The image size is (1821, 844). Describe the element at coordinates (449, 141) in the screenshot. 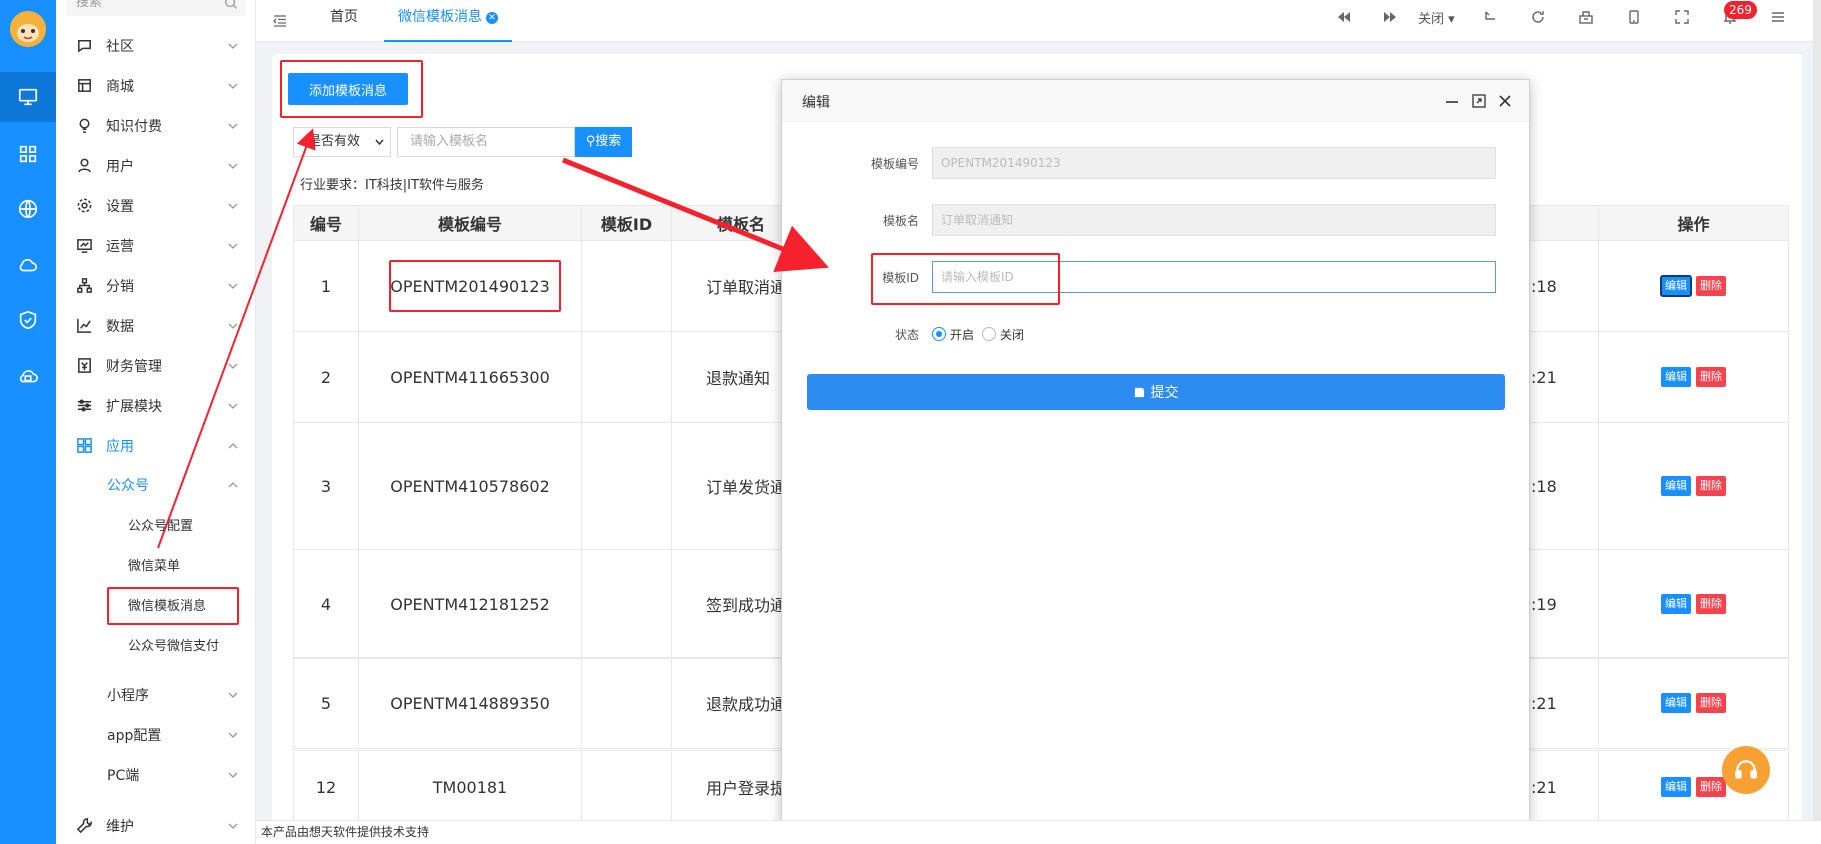

I see `search-placeholder: 请输入模板名` at that location.